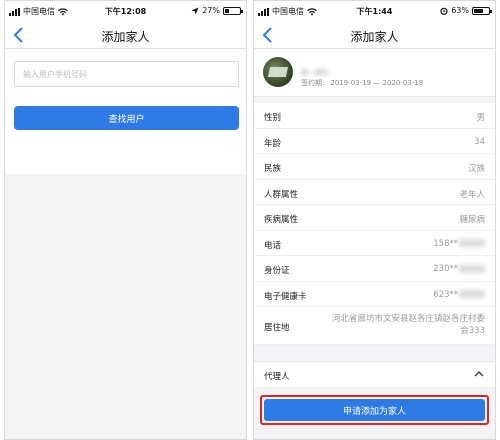  I want to click on search-form: 查找用户, so click(125, 111).